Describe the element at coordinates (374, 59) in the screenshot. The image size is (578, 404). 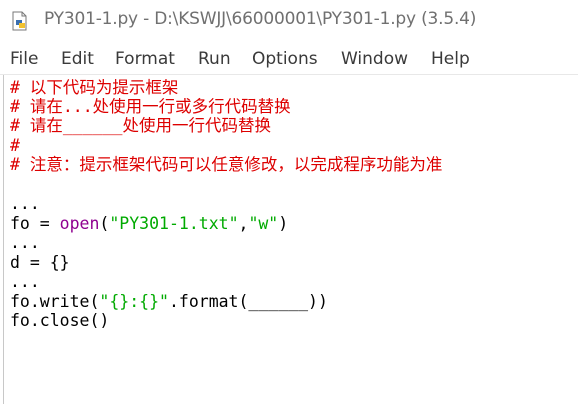
I see `menu-window: Window` at that location.